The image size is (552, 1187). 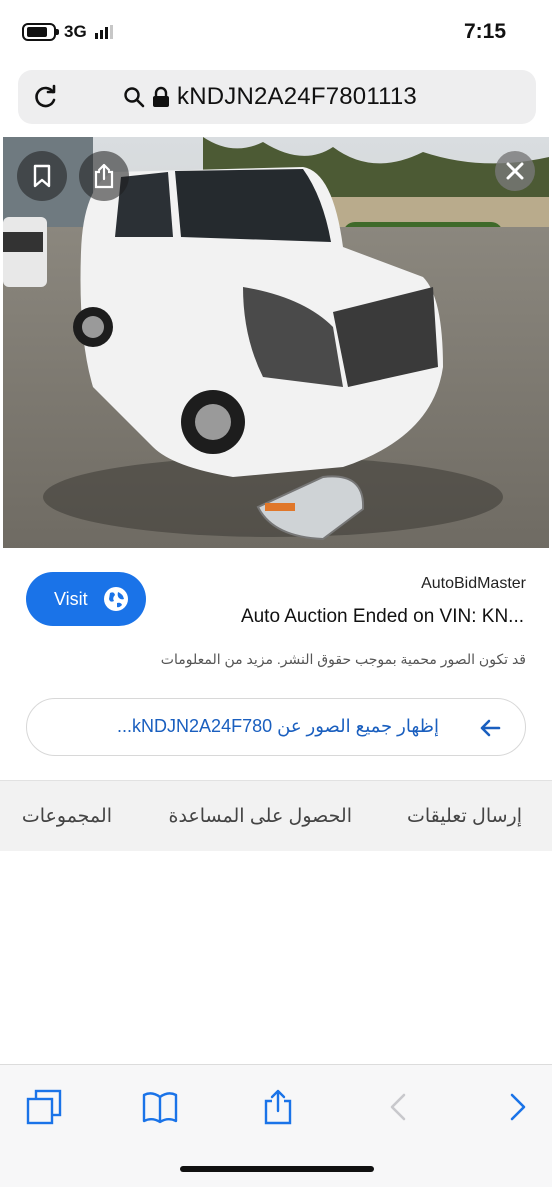 I want to click on source-name: AutoBidMaster, so click(x=473, y=584).